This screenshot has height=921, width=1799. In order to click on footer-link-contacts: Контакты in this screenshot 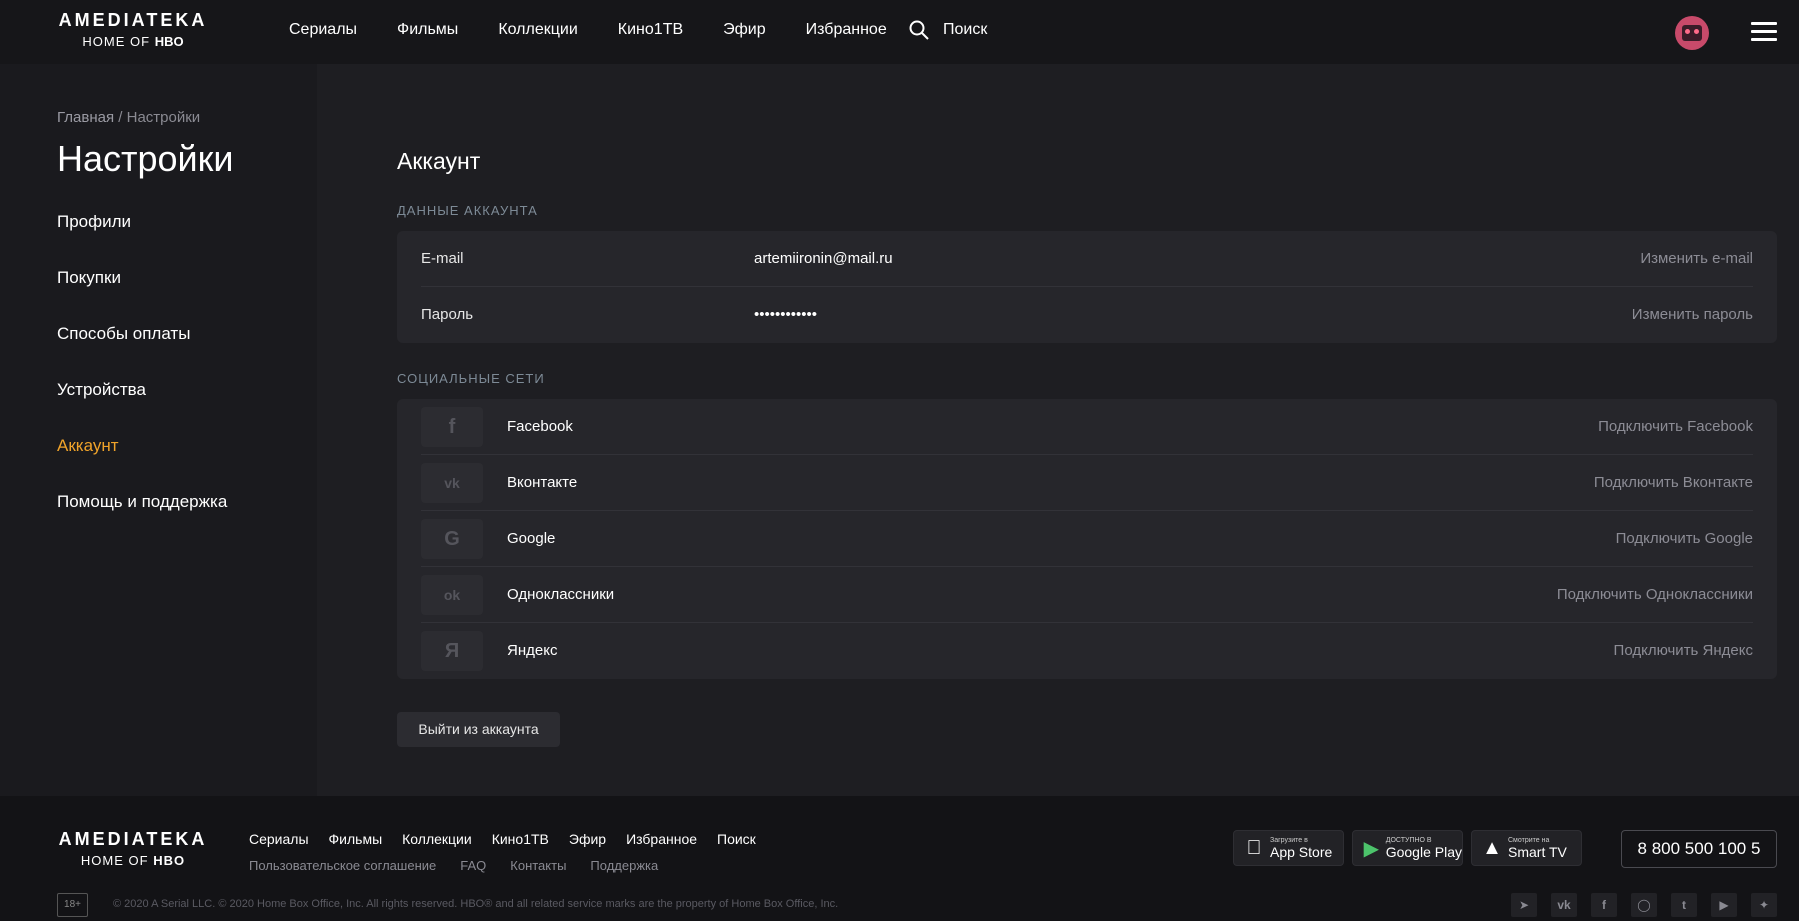, I will do `click(538, 865)`.